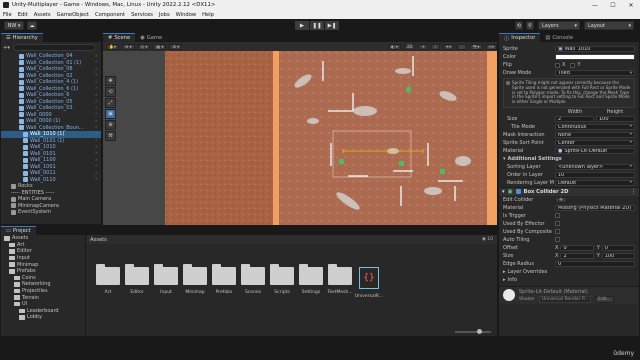 The height and width of the screenshot is (360, 640). What do you see at coordinates (557, 224) in the screenshot?
I see `used-effector-checkbox` at bounding box center [557, 224].